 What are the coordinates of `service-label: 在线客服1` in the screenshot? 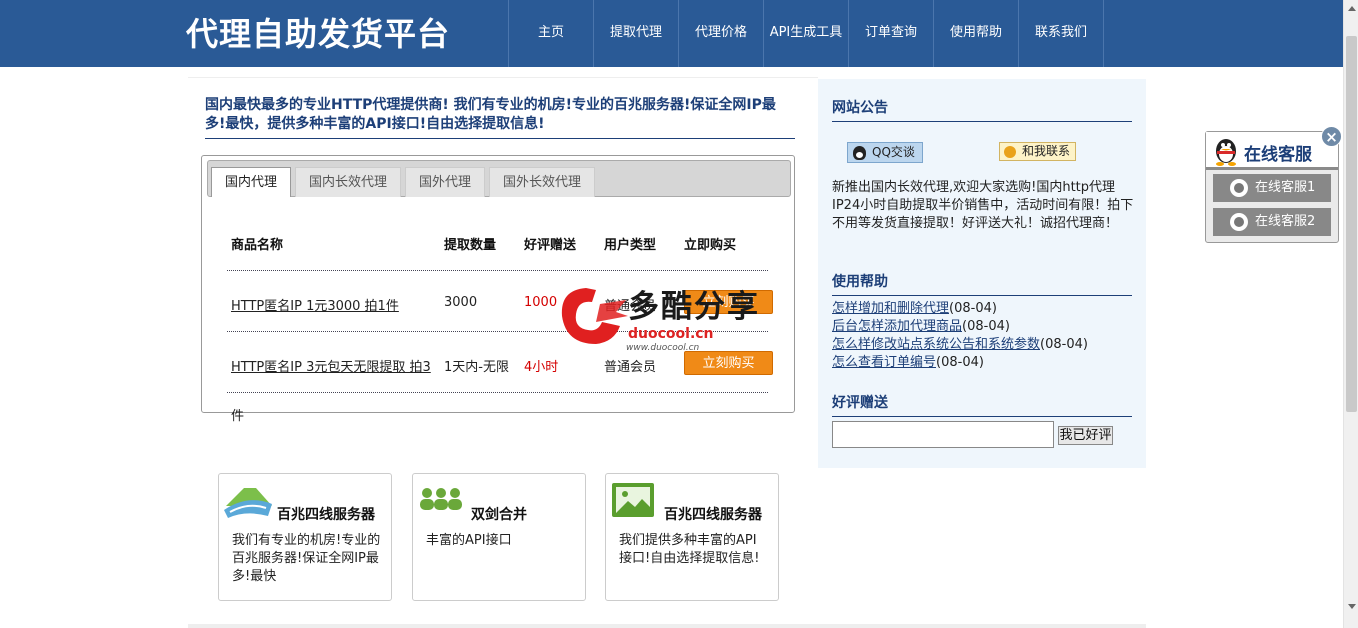 It's located at (1285, 187).